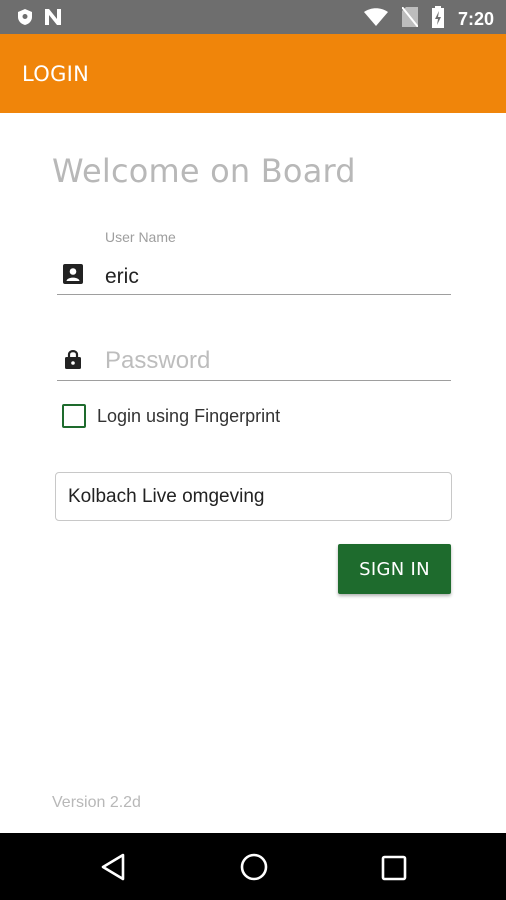 The image size is (506, 900). I want to click on app-bar: LOGIN, so click(253, 73).